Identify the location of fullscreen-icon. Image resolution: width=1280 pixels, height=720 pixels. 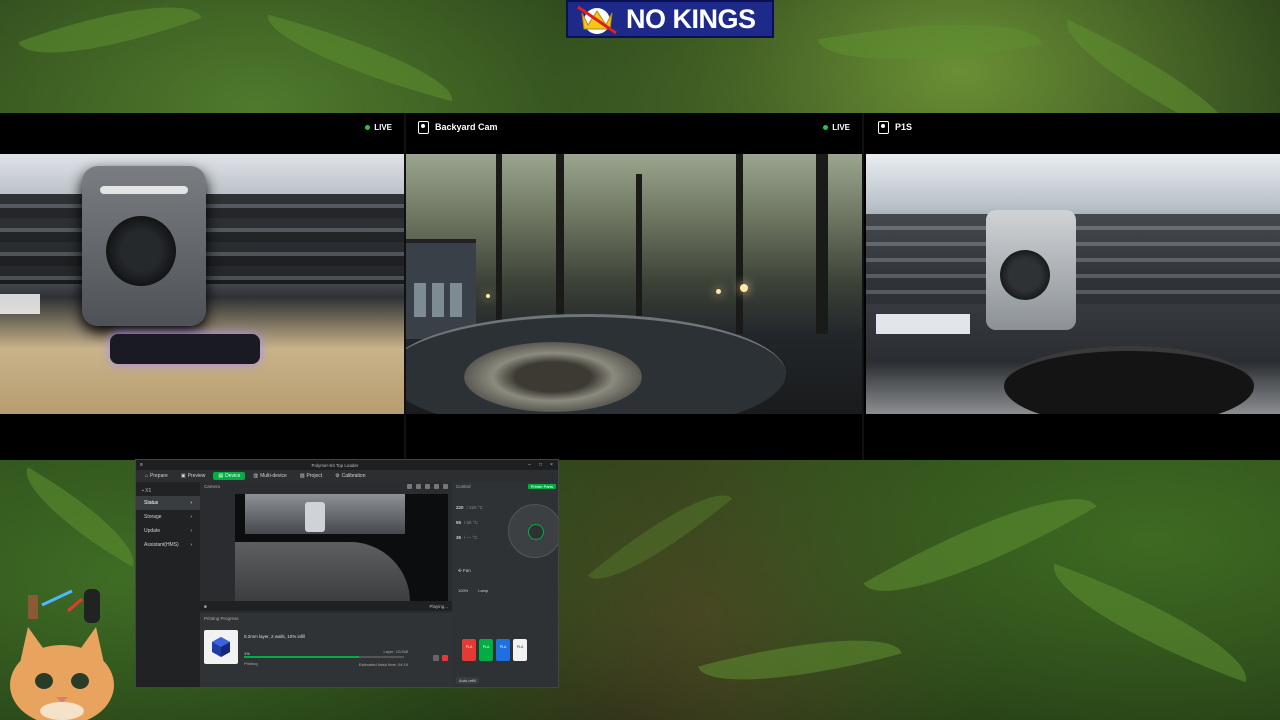
(436, 486).